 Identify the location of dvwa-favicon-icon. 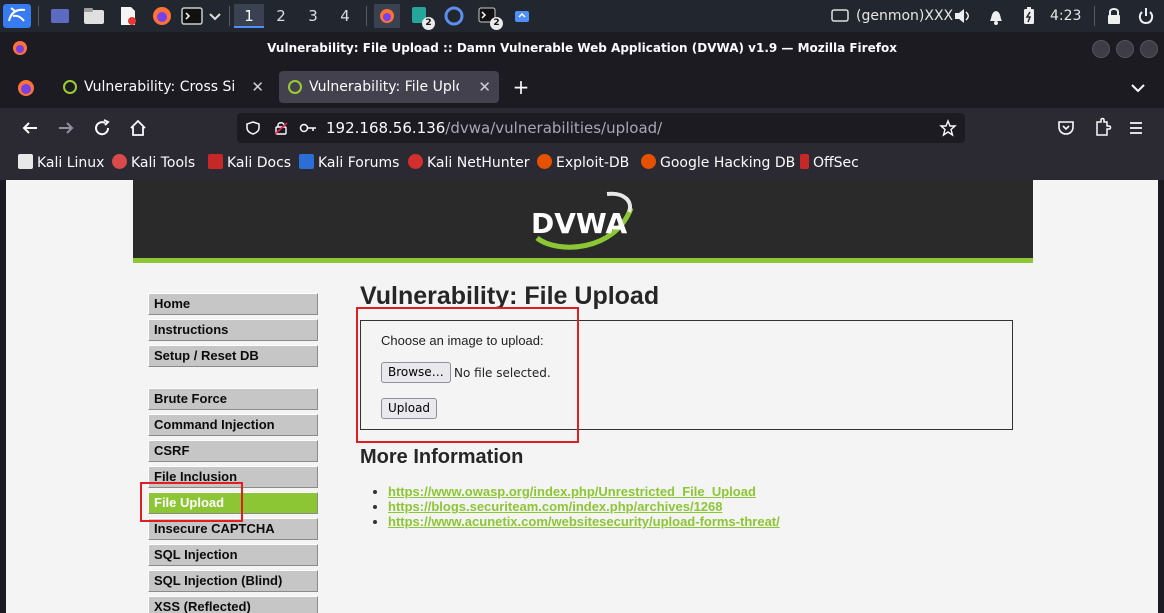
(295, 87).